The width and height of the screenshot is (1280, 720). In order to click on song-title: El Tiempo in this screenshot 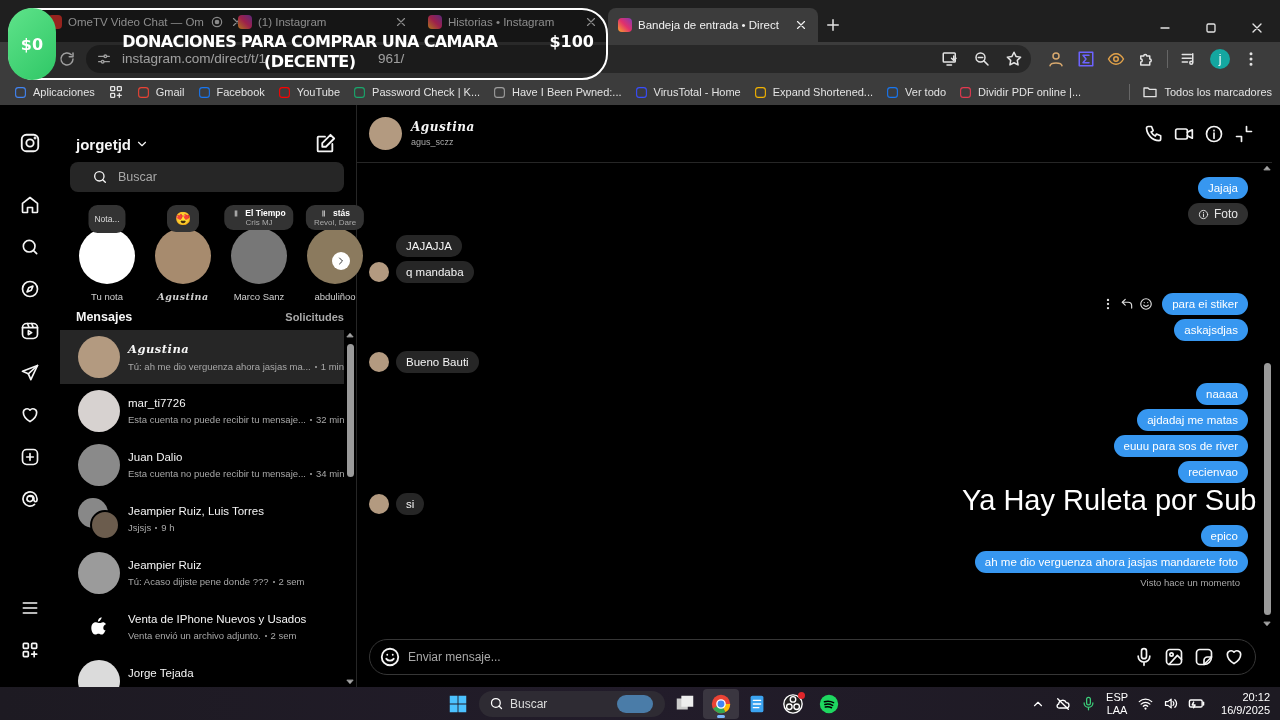, I will do `click(265, 213)`.